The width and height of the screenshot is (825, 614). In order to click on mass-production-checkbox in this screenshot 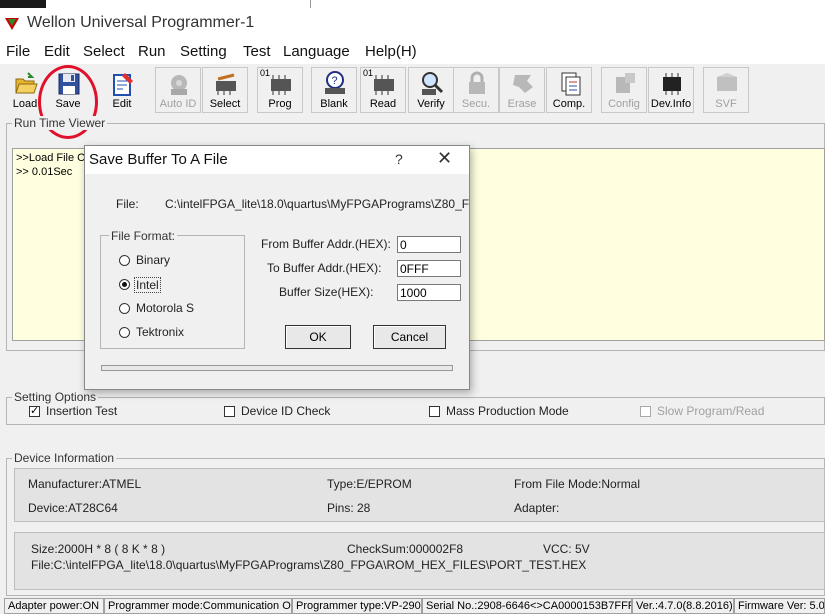, I will do `click(434, 411)`.